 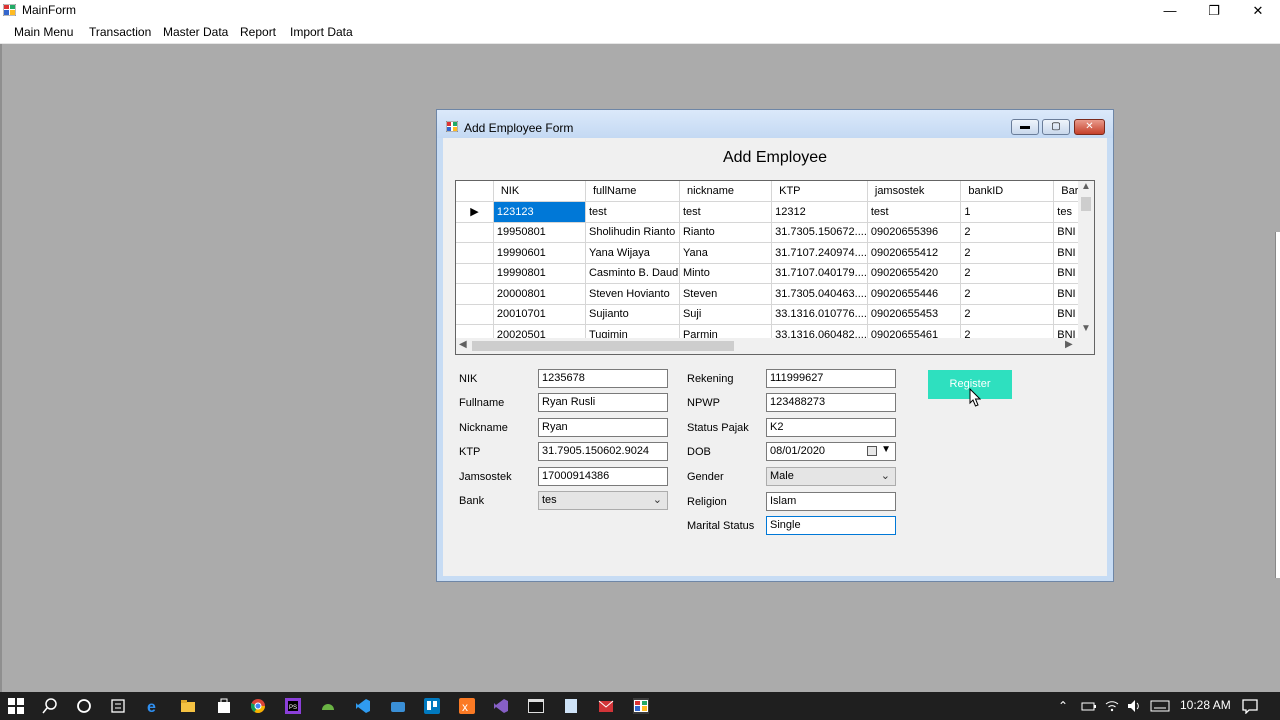 What do you see at coordinates (1007, 212) in the screenshot?
I see `table-cell: 1` at bounding box center [1007, 212].